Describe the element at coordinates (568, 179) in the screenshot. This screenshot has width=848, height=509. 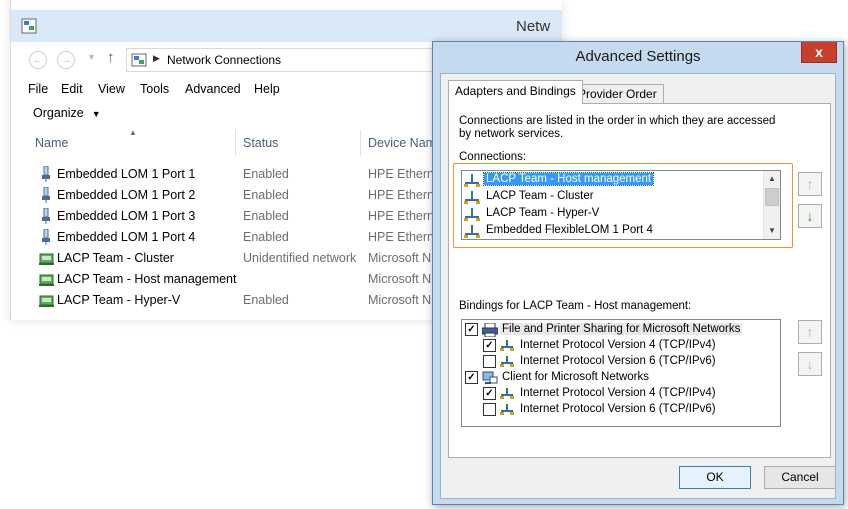
I see `connection-label: LACP Team - Host management` at that location.